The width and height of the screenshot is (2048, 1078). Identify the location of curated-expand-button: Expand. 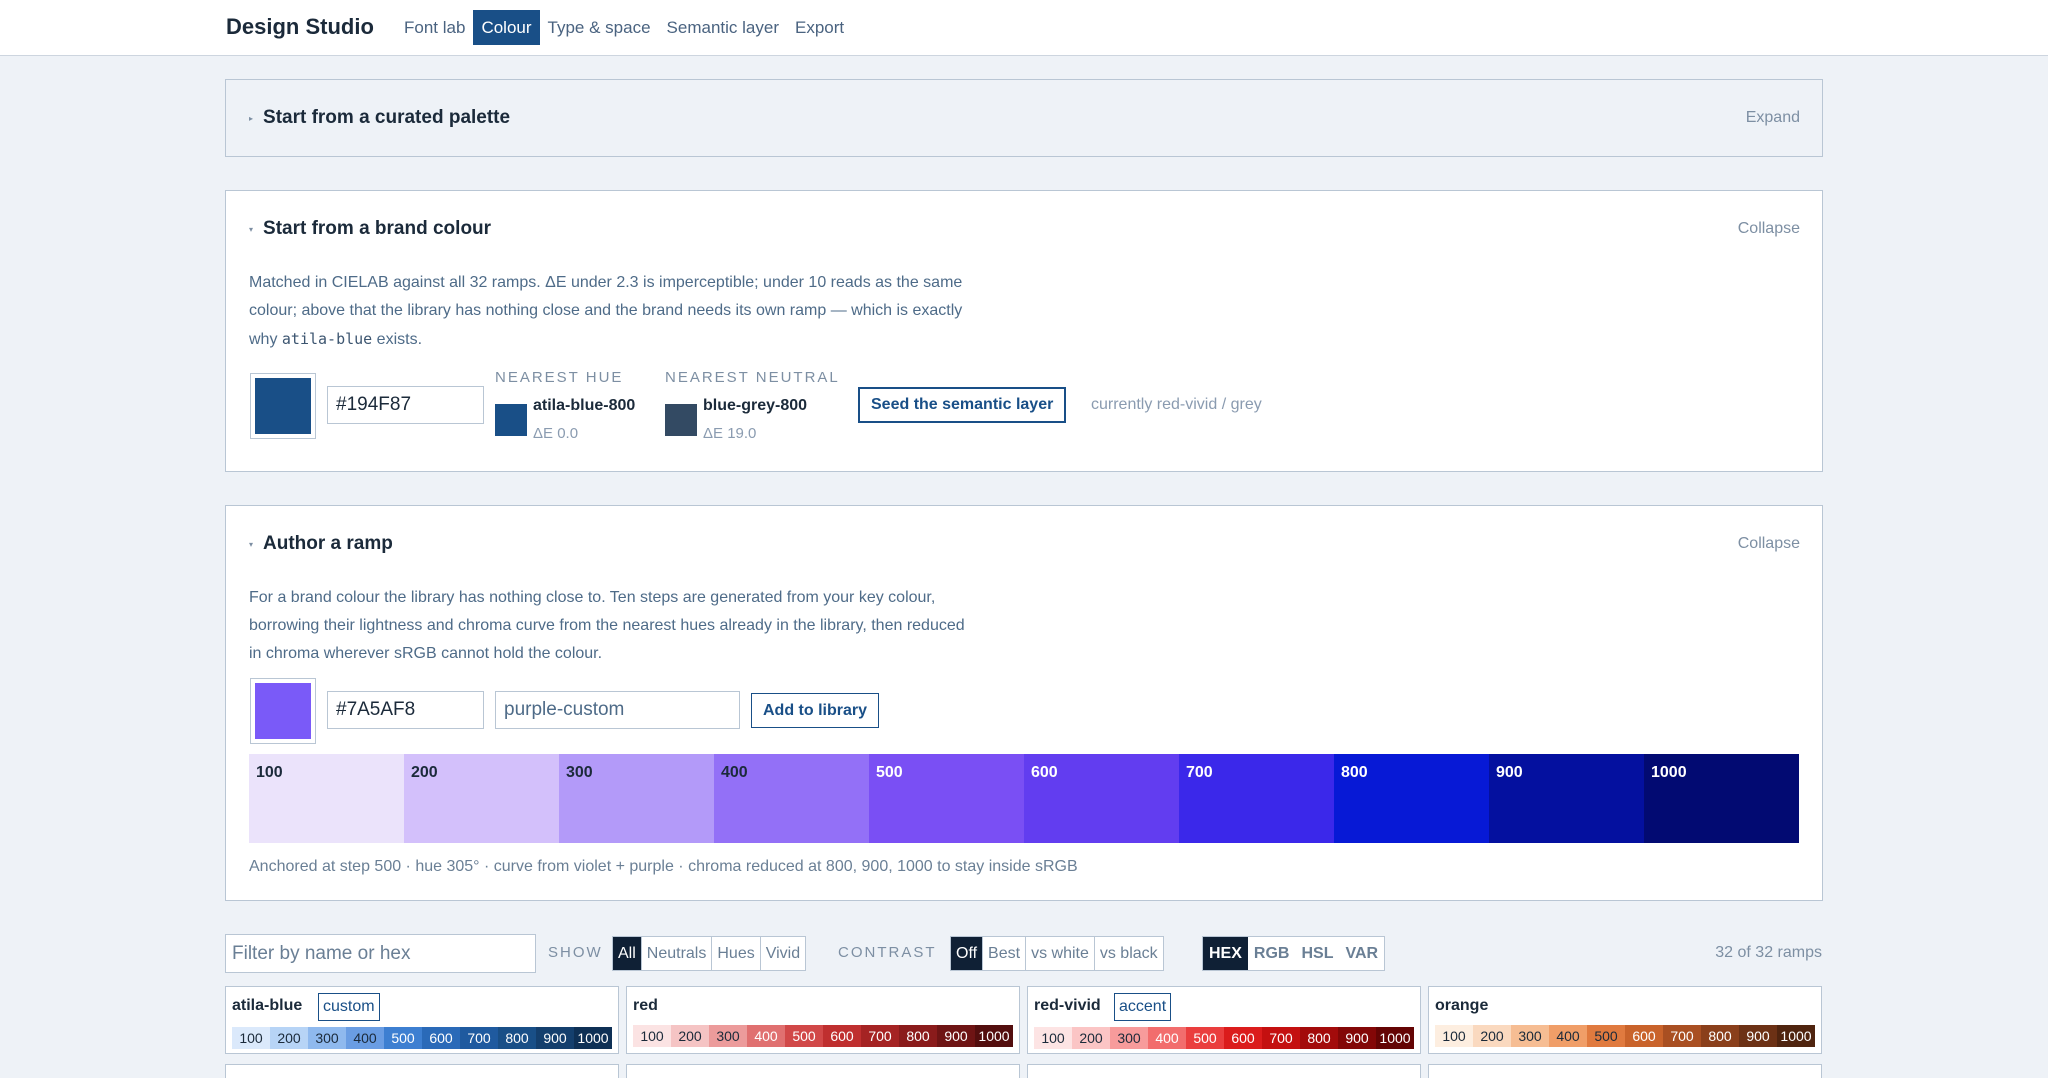
(1773, 118).